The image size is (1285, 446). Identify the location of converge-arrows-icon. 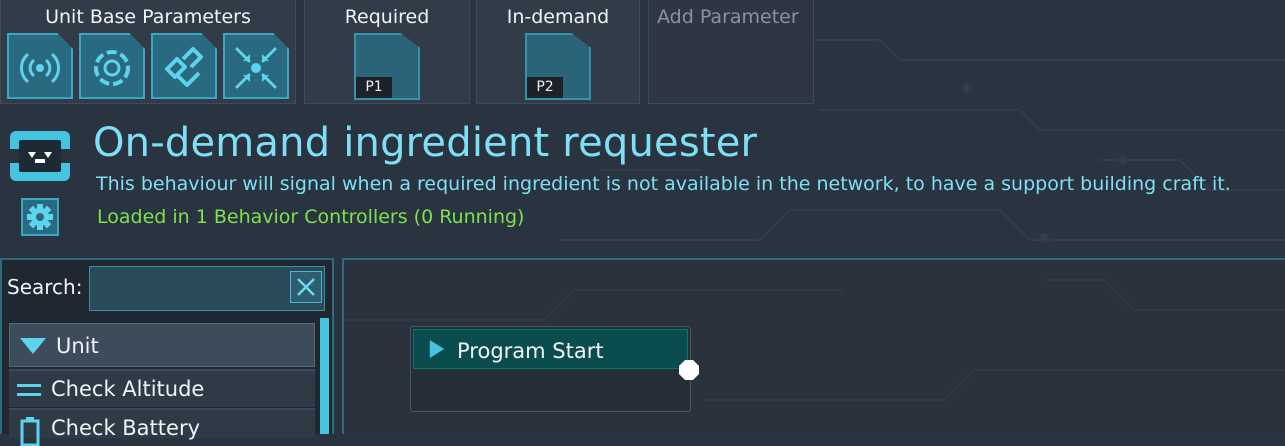
(256, 66).